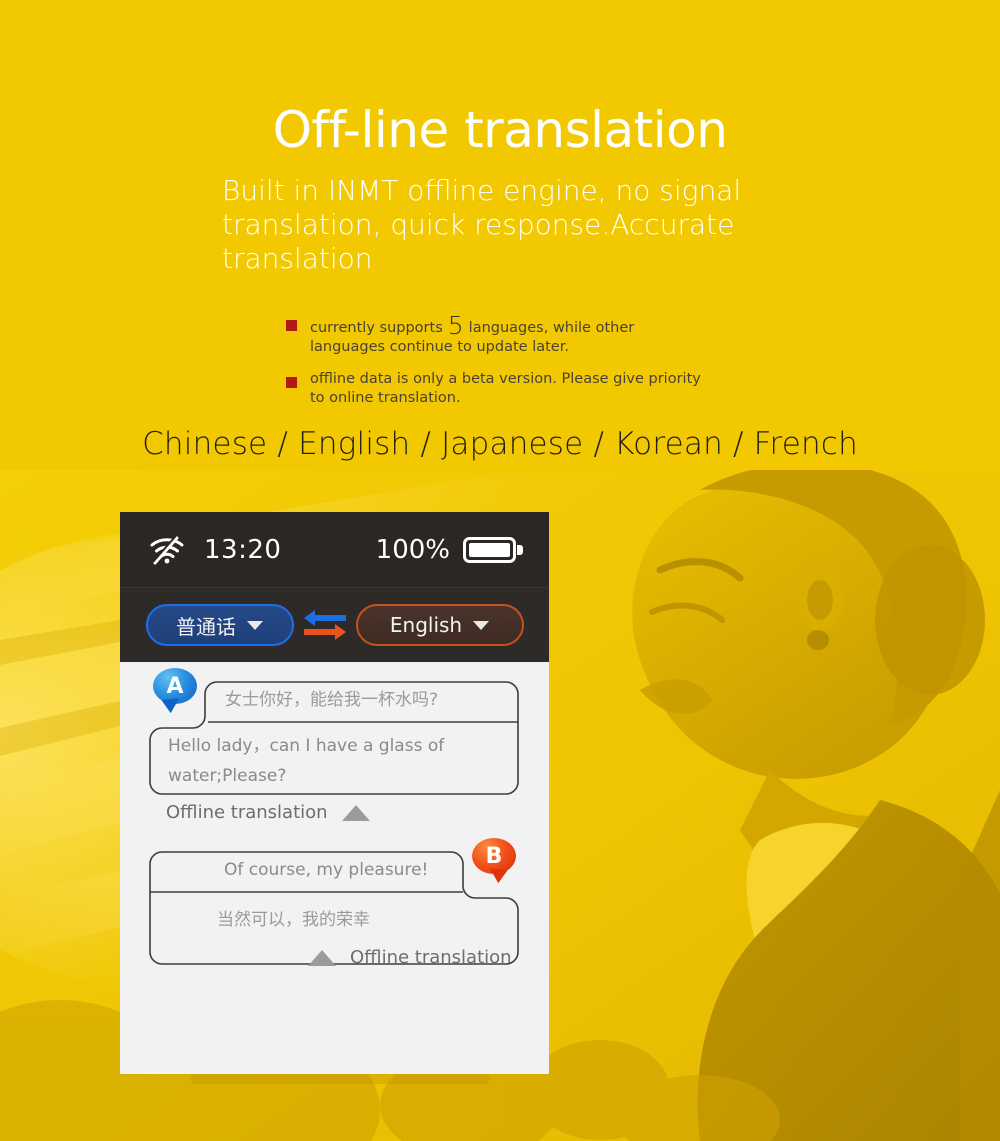 The image size is (1000, 1141). I want to click on message-a-translation-line2: water;Please?, so click(227, 776).